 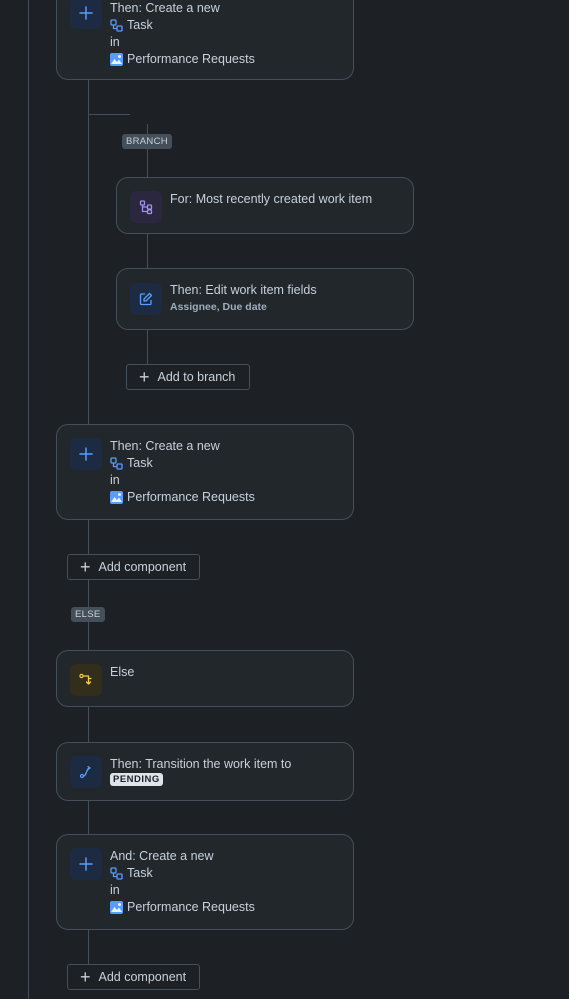 I want to click on else-card: Else, so click(x=205, y=678).